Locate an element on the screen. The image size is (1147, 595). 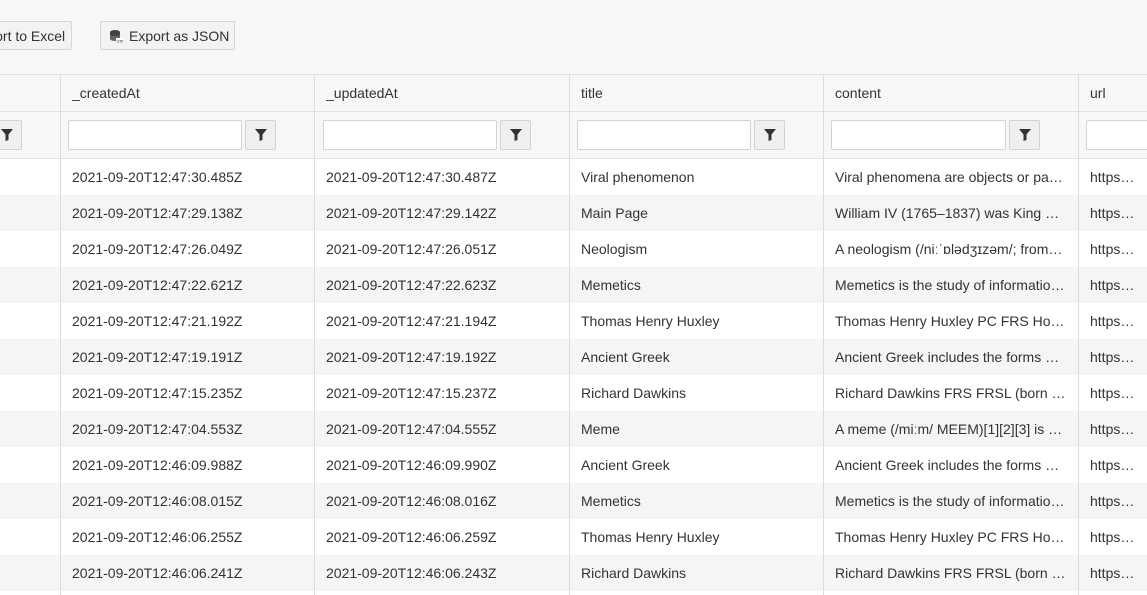
export-excel-label: Export to Excel is located at coordinates (33, 35).